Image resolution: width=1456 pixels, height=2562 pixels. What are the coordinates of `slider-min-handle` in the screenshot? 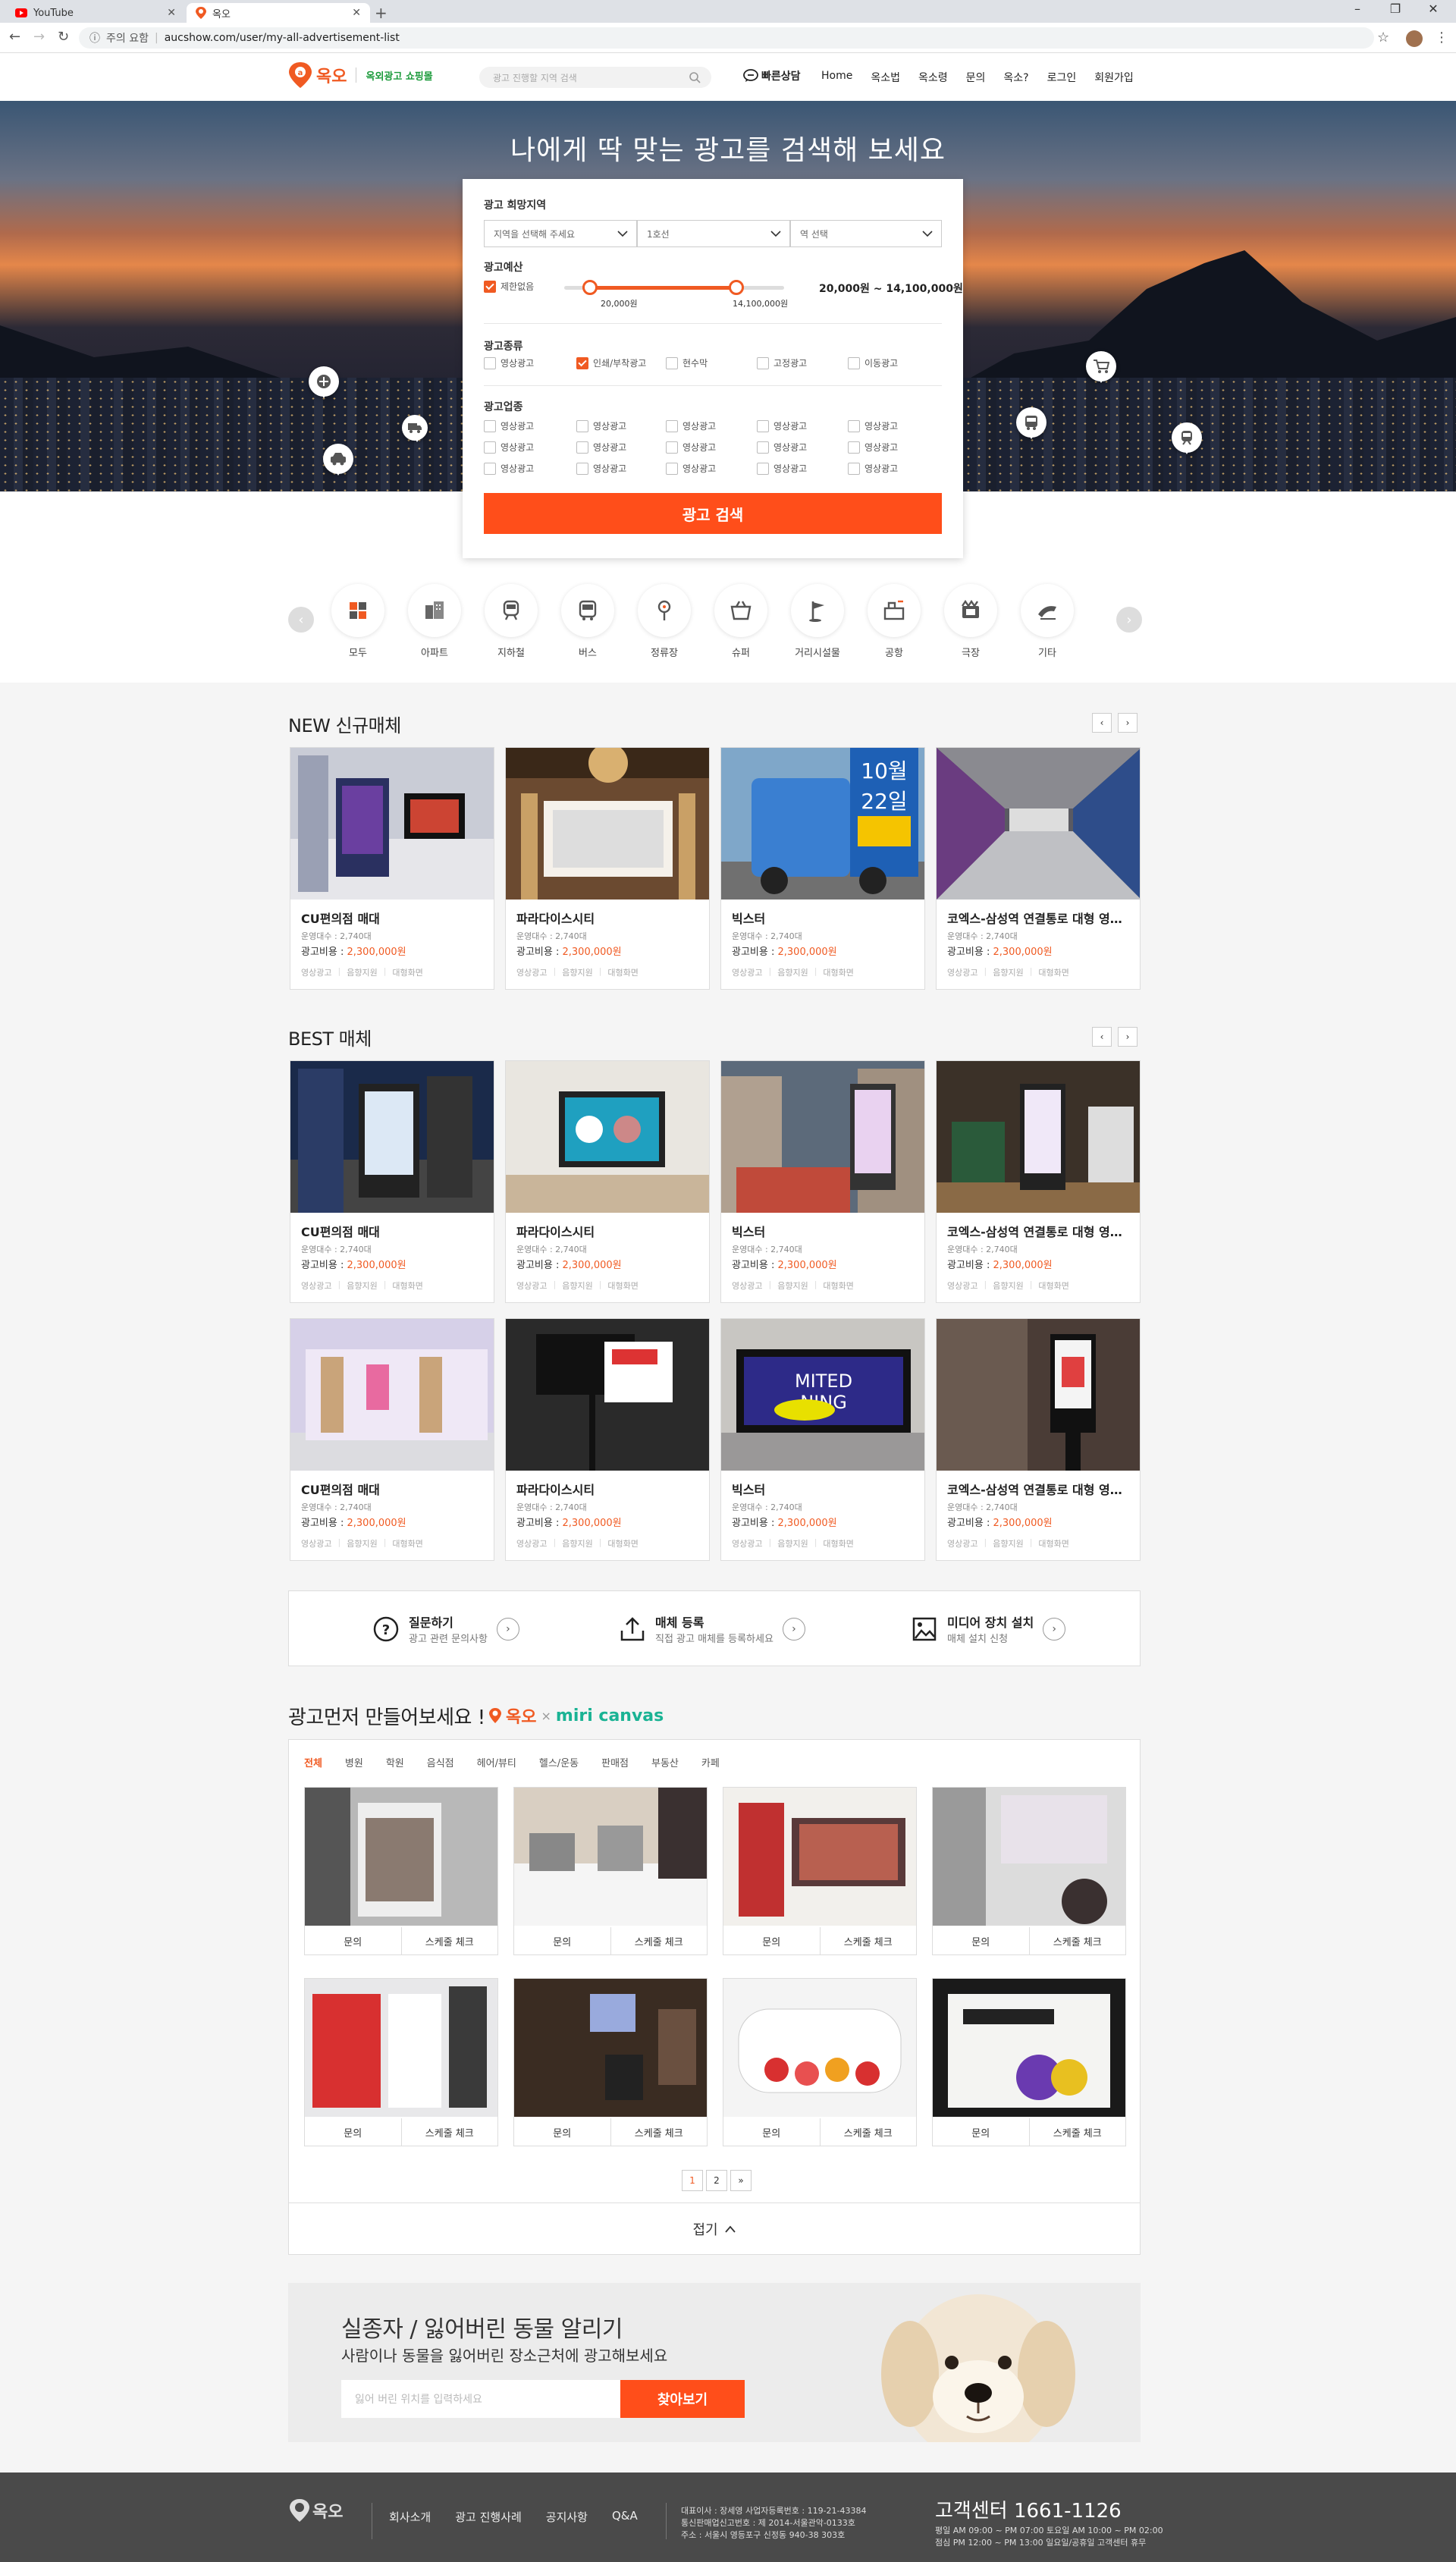 It's located at (590, 287).